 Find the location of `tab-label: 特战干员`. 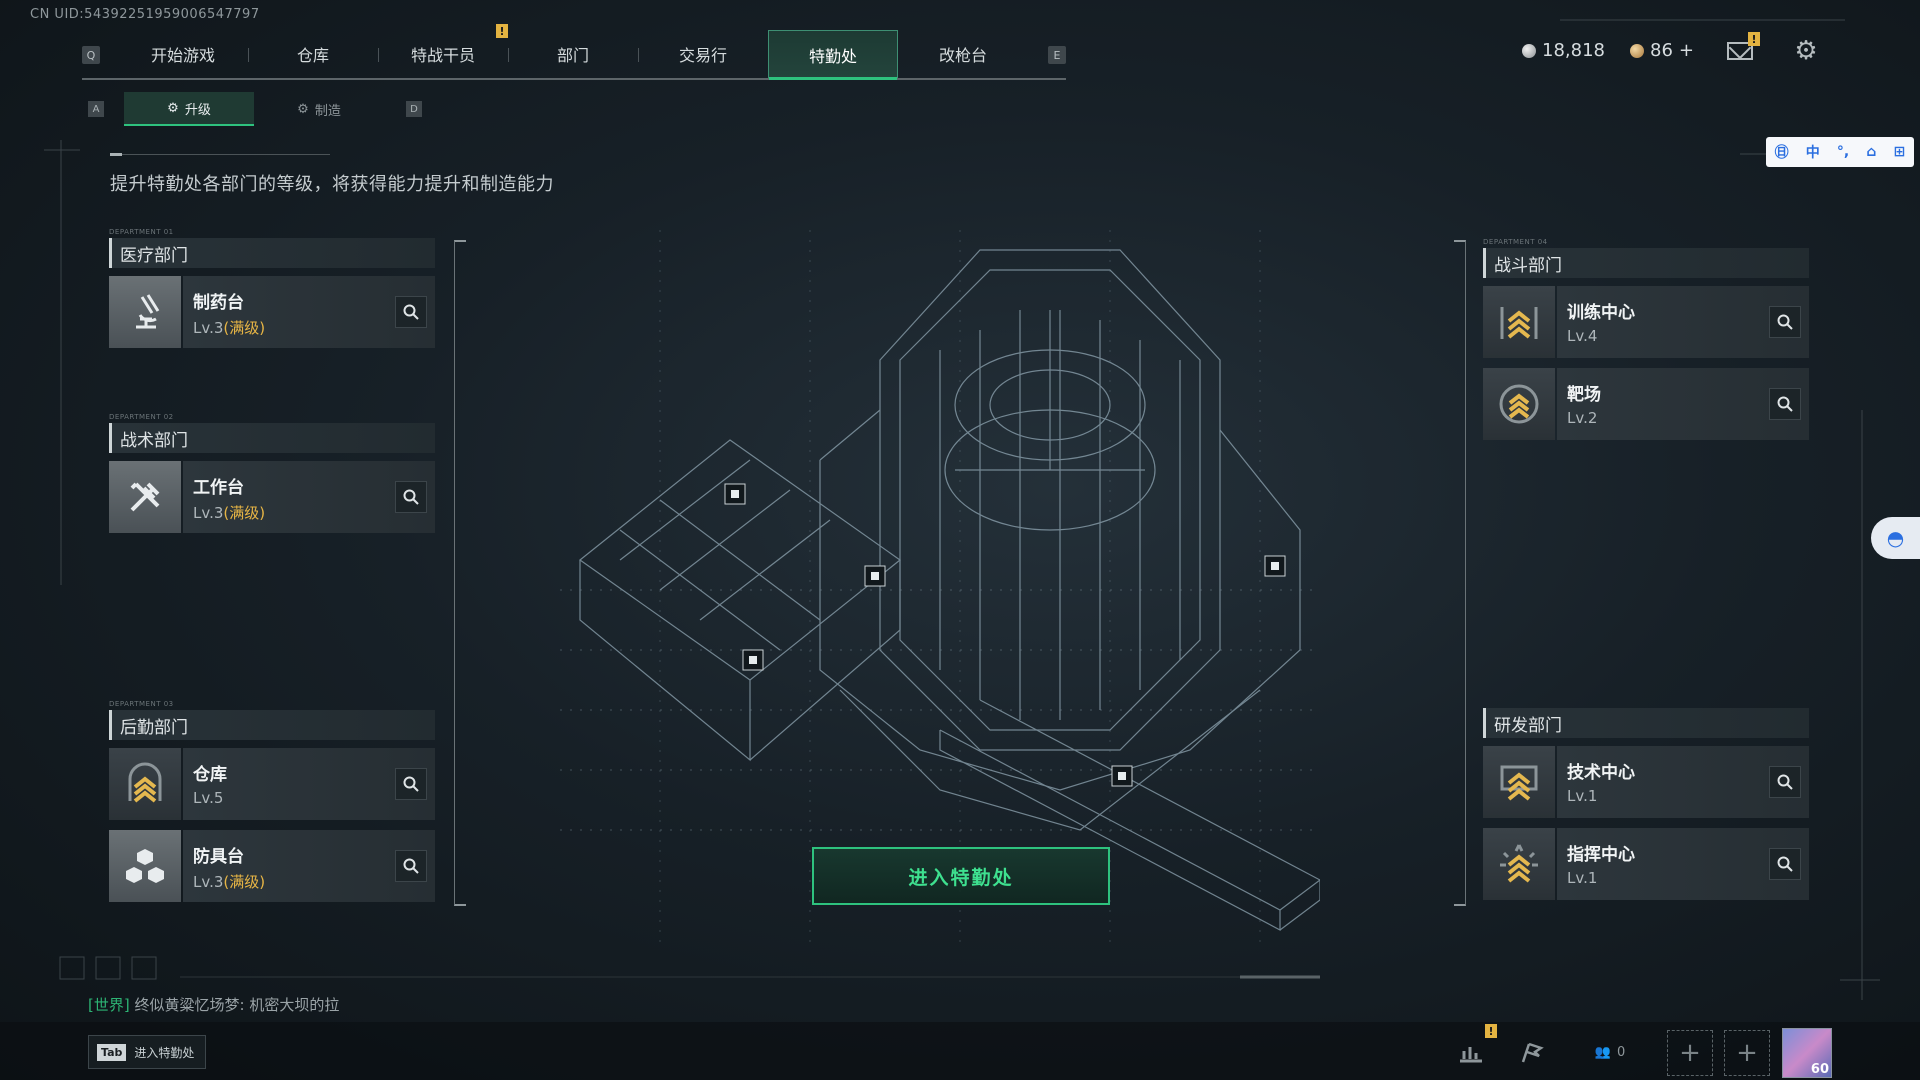

tab-label: 特战干员 is located at coordinates (442, 55).